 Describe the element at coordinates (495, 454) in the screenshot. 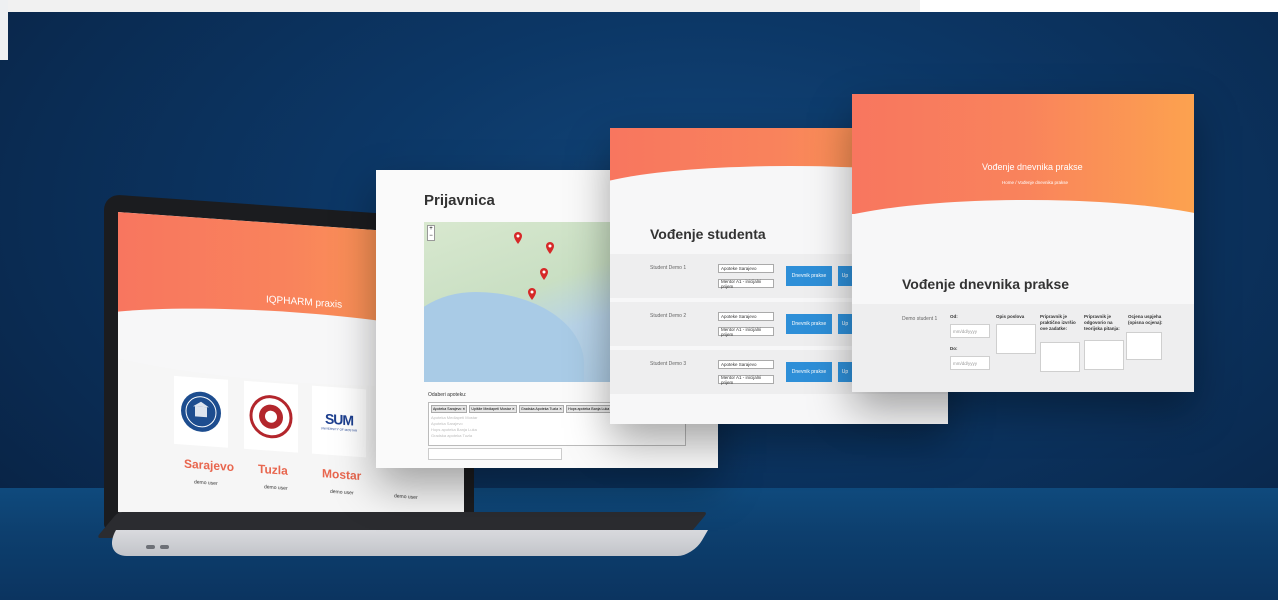

I see `search-field` at that location.